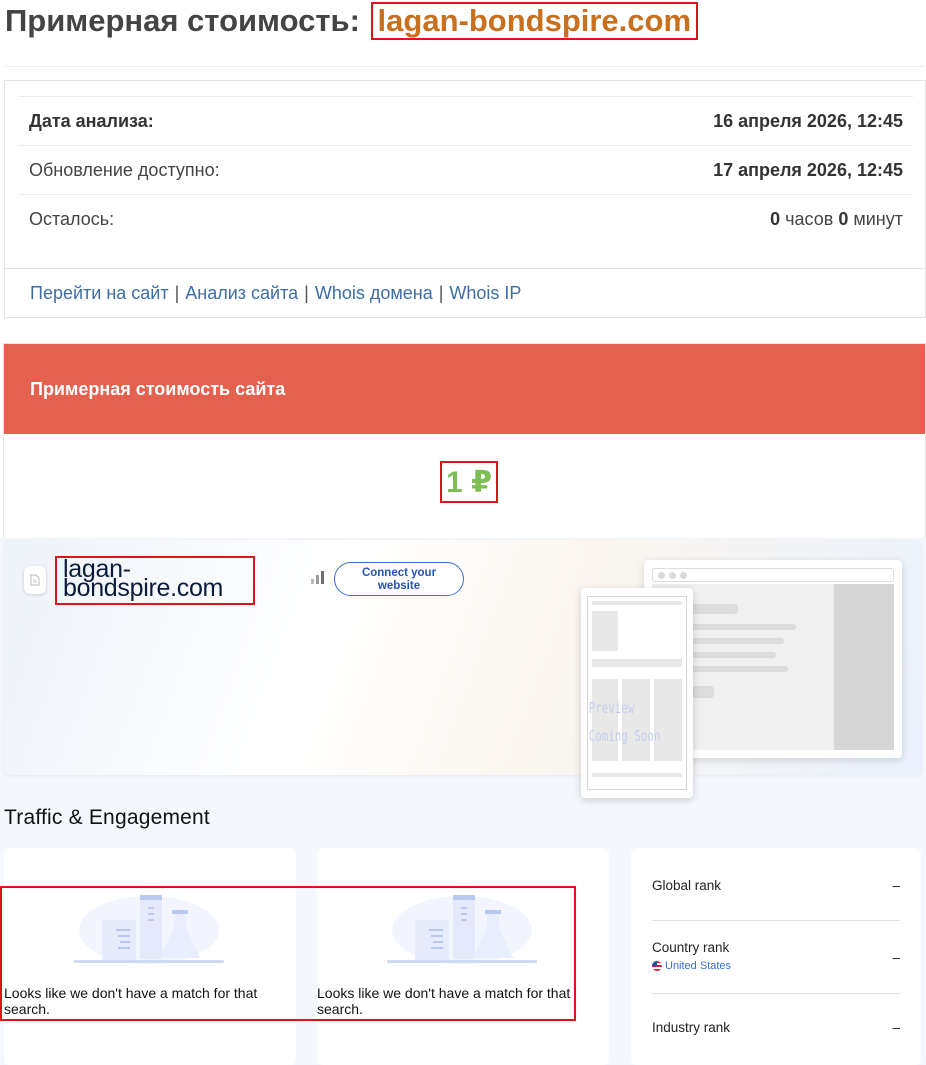  What do you see at coordinates (107, 817) in the screenshot?
I see `traffic-engagement-title: Traffic & Engagement` at bounding box center [107, 817].